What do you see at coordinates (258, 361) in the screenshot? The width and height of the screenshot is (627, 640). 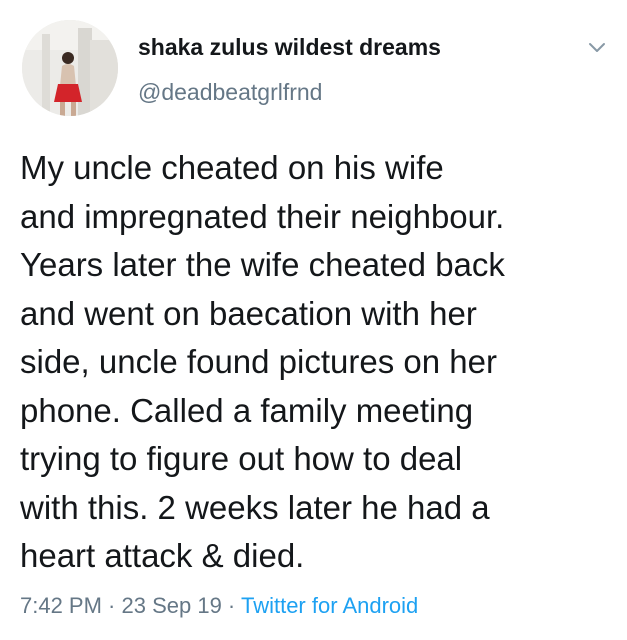 I see `tweet-text-line: side, uncle found pictures on her` at bounding box center [258, 361].